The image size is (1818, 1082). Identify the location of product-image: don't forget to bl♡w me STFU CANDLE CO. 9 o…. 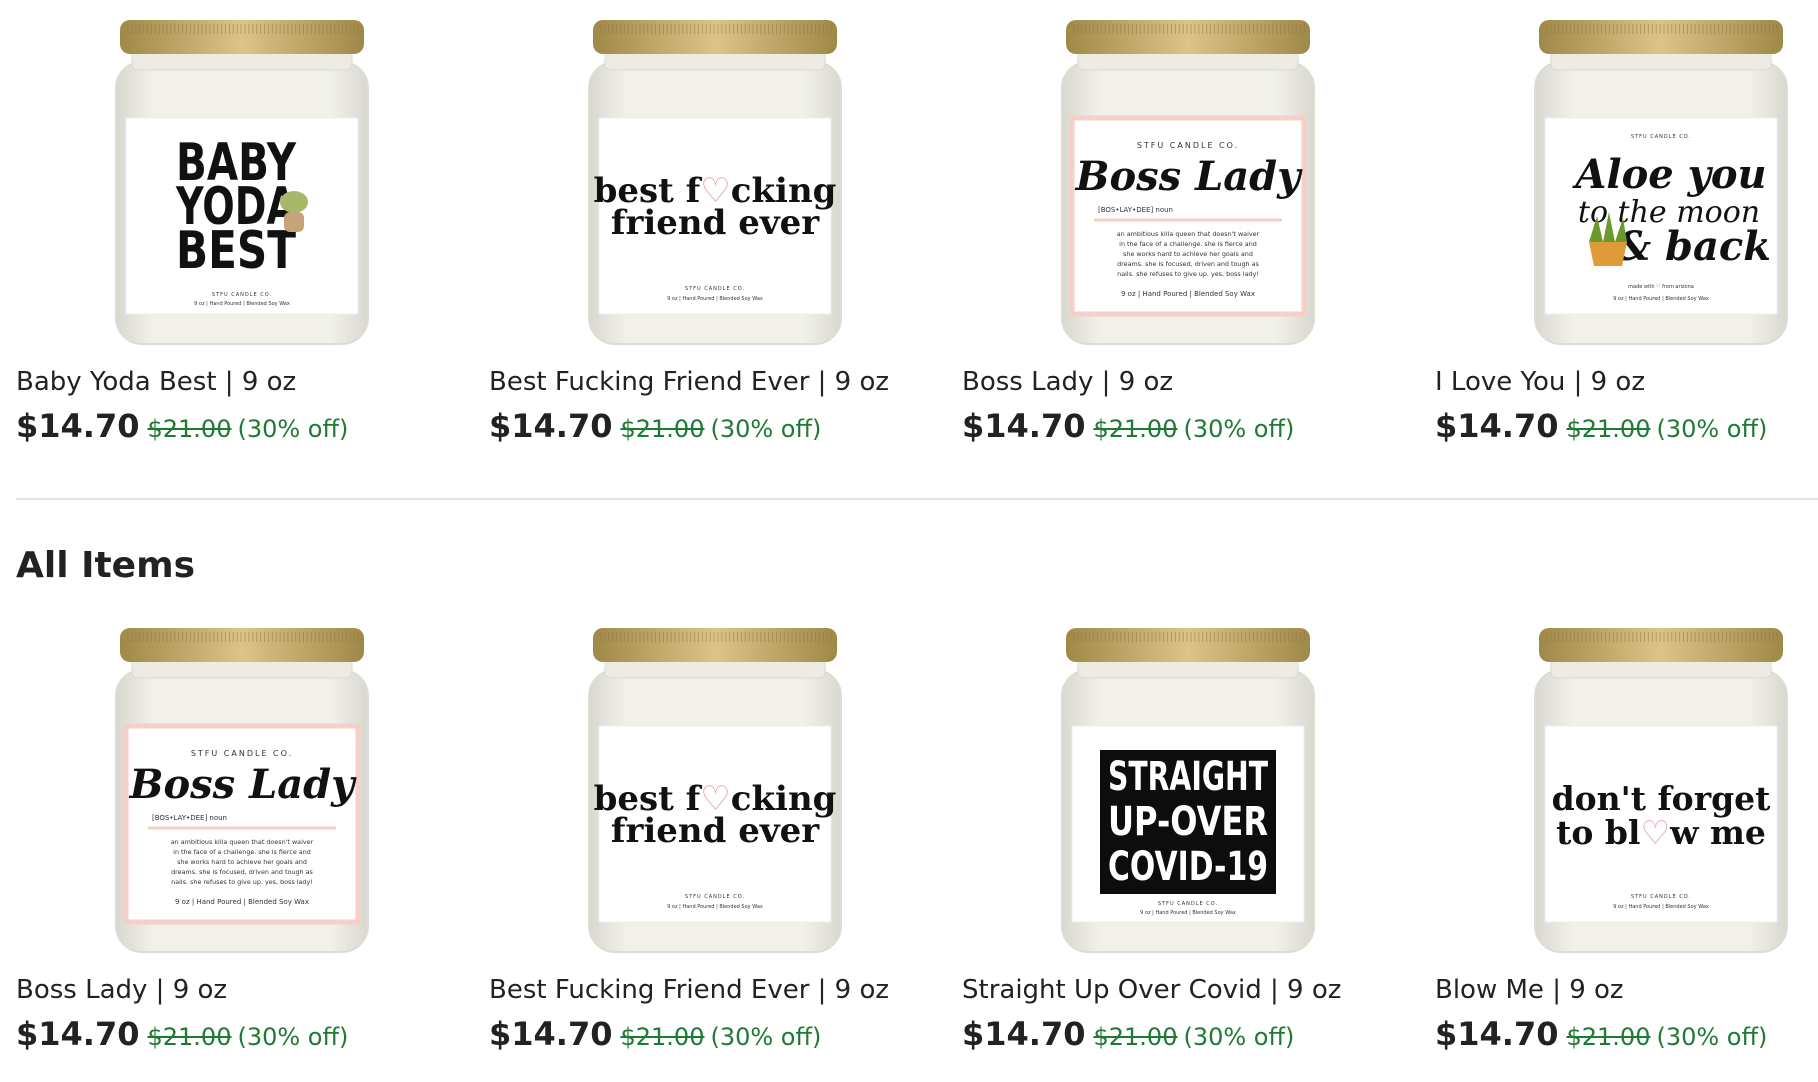
(1626, 785).